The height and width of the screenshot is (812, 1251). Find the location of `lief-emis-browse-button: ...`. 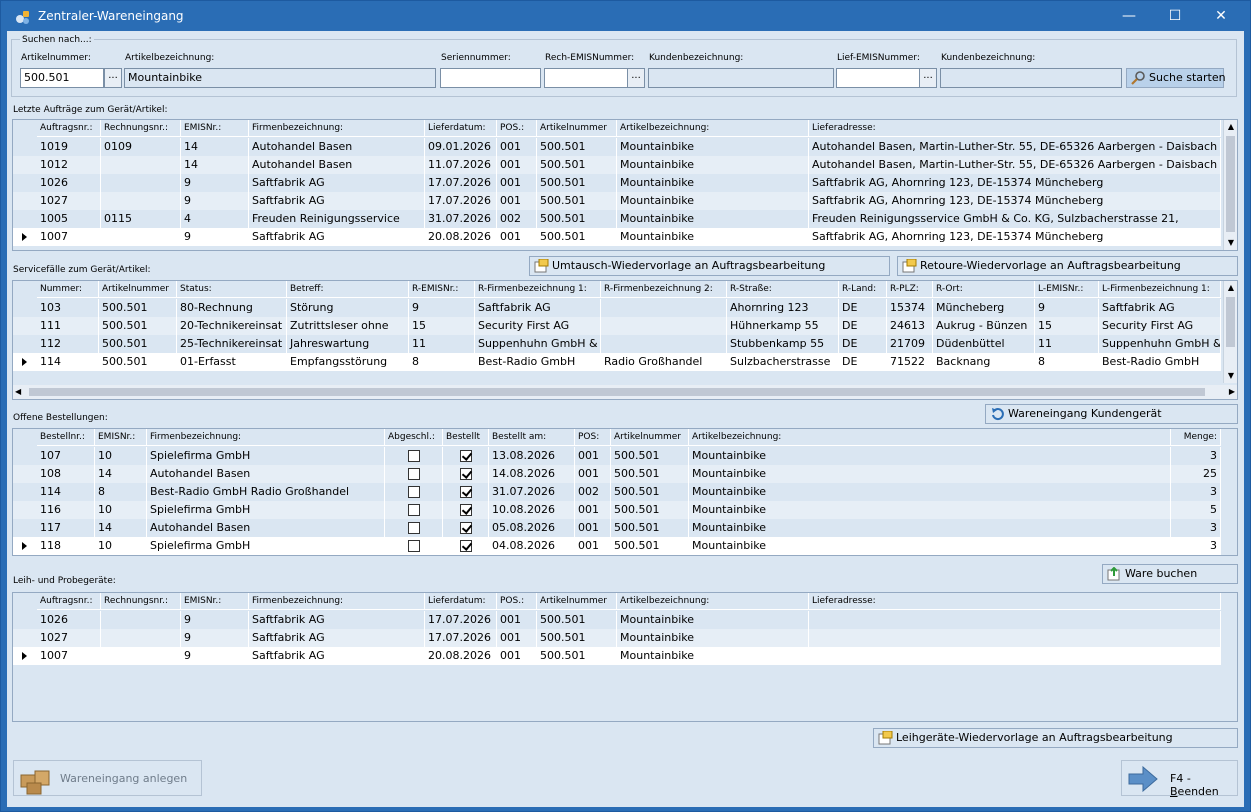

lief-emis-browse-button: ... is located at coordinates (928, 78).